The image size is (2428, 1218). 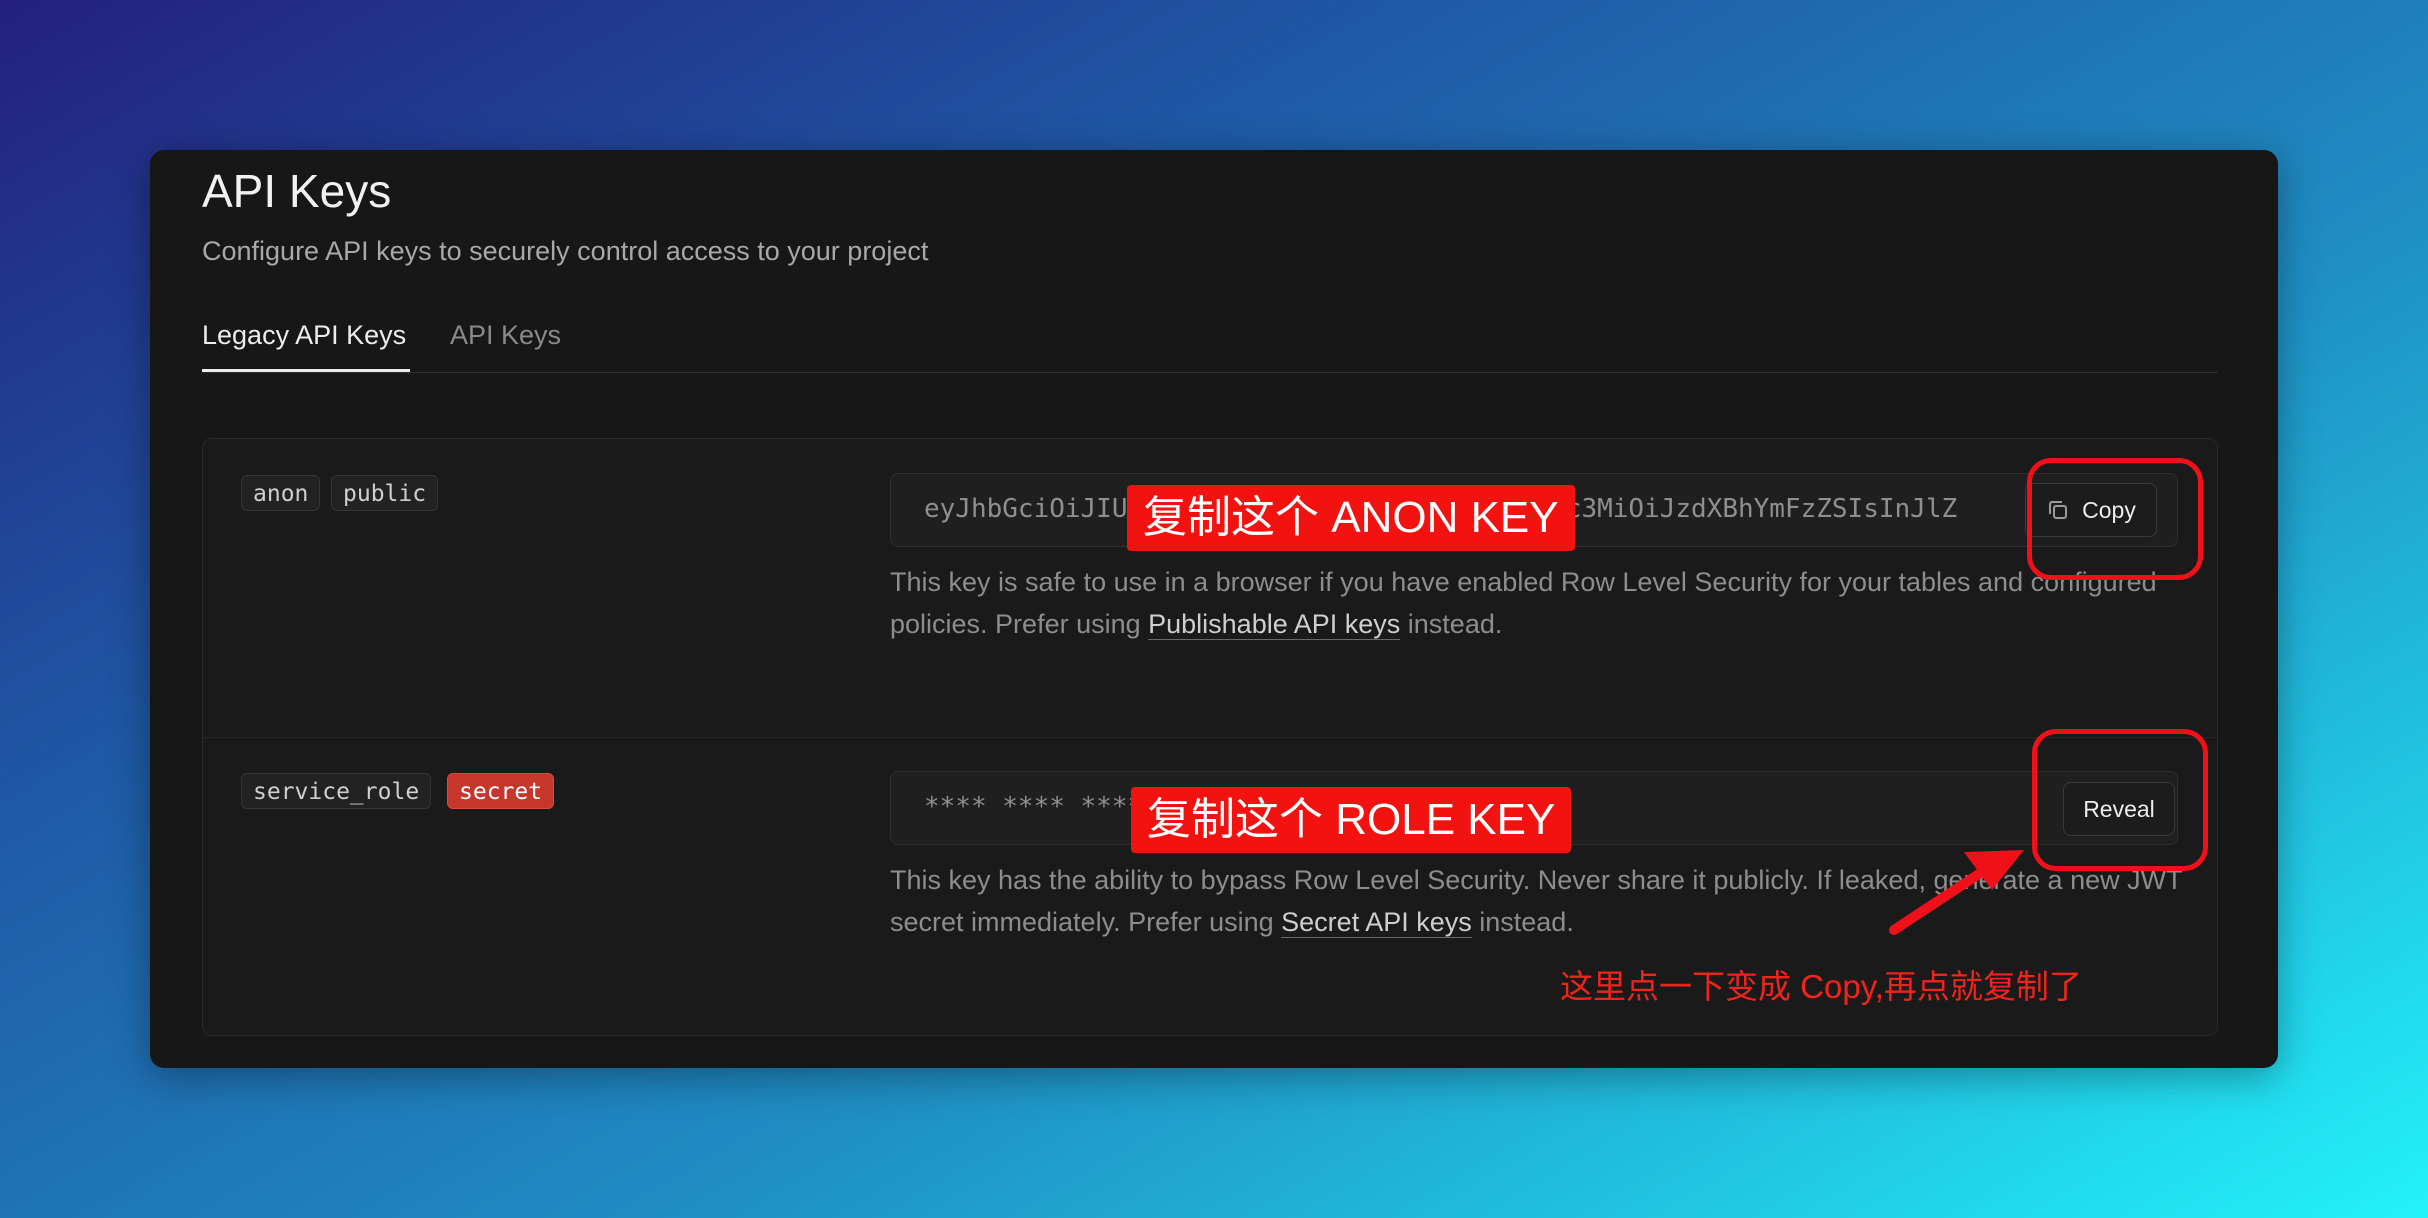 What do you see at coordinates (1956, 892) in the screenshot?
I see `annotation-arrow` at bounding box center [1956, 892].